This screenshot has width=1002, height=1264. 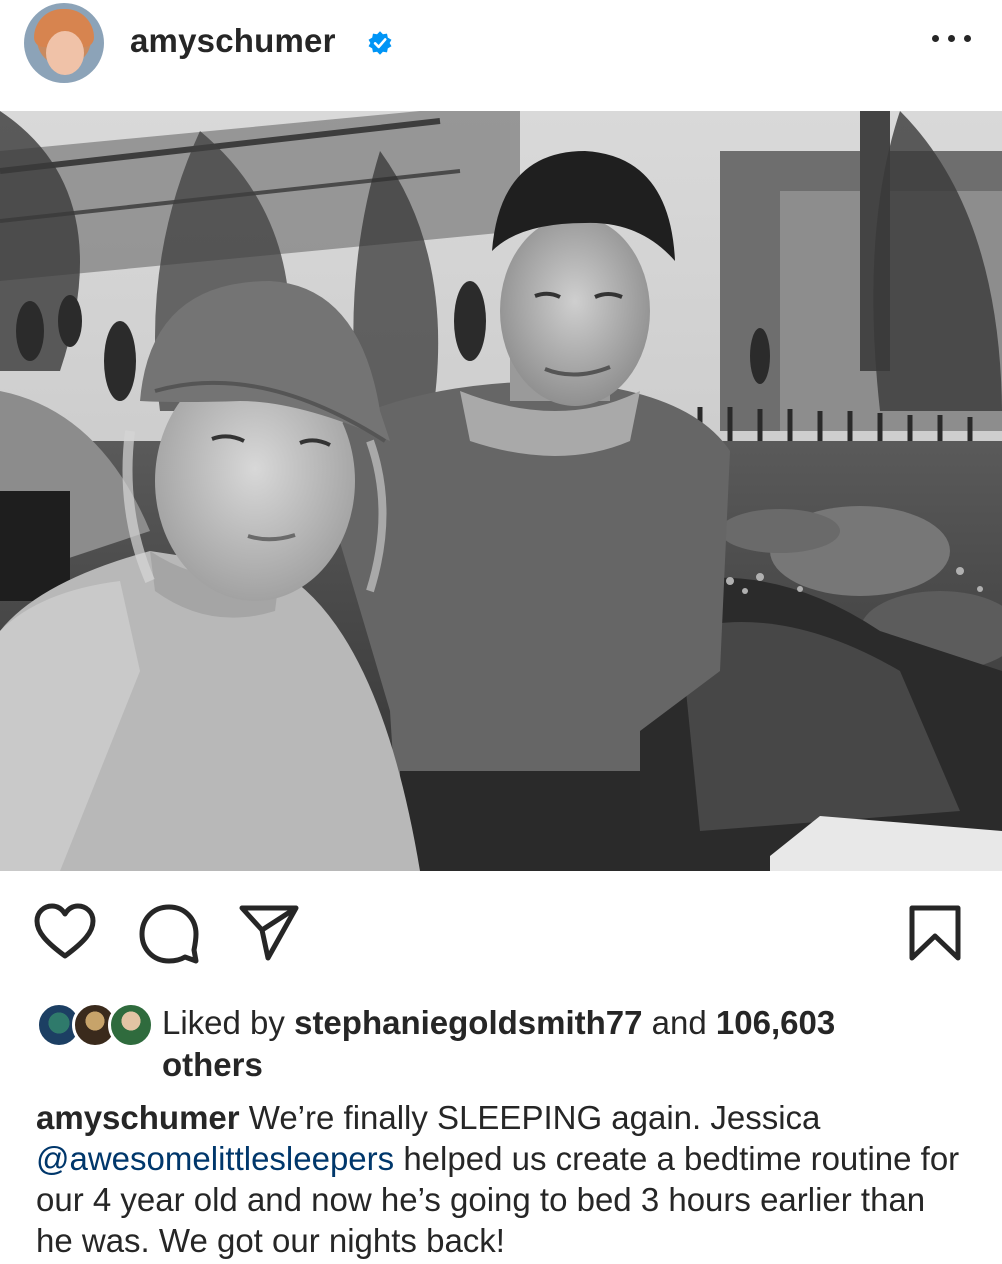 I want to click on more-horizontal-icon, so click(x=952, y=38).